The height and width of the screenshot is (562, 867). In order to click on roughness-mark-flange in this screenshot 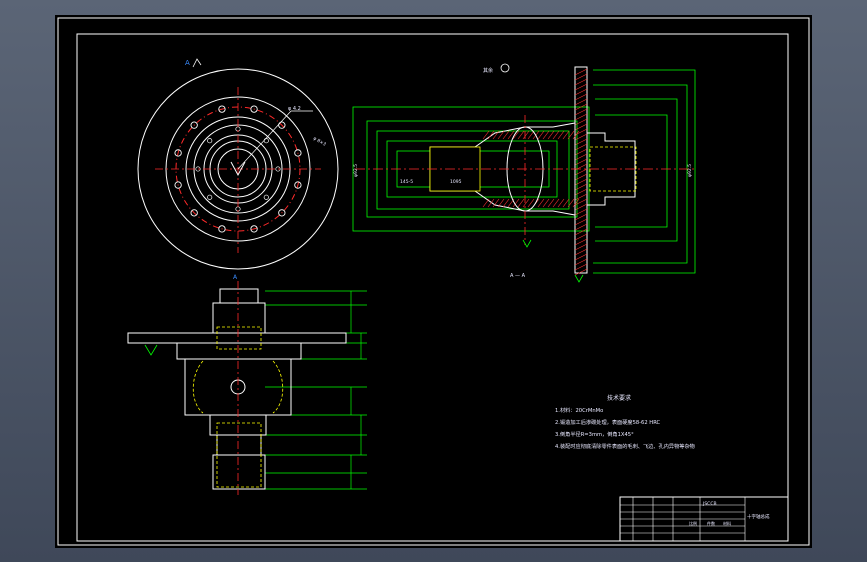, I will do `click(579, 278)`.